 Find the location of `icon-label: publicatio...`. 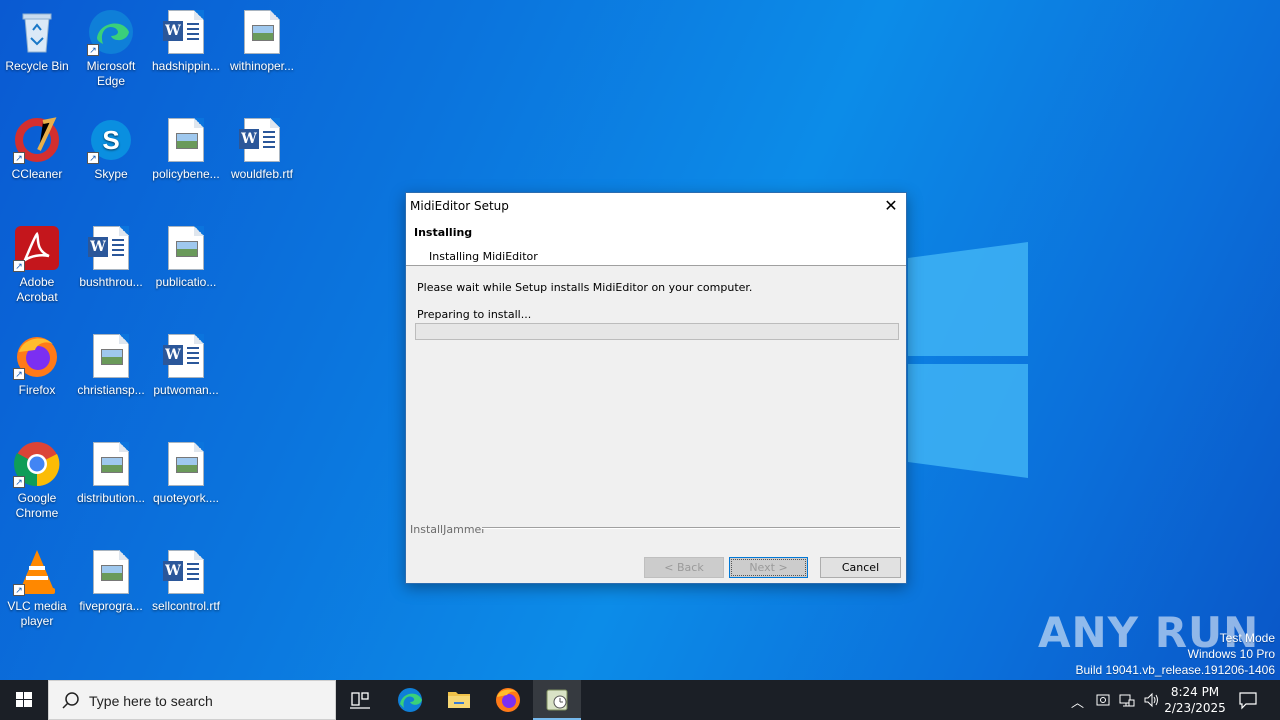

icon-label: publicatio... is located at coordinates (186, 282).